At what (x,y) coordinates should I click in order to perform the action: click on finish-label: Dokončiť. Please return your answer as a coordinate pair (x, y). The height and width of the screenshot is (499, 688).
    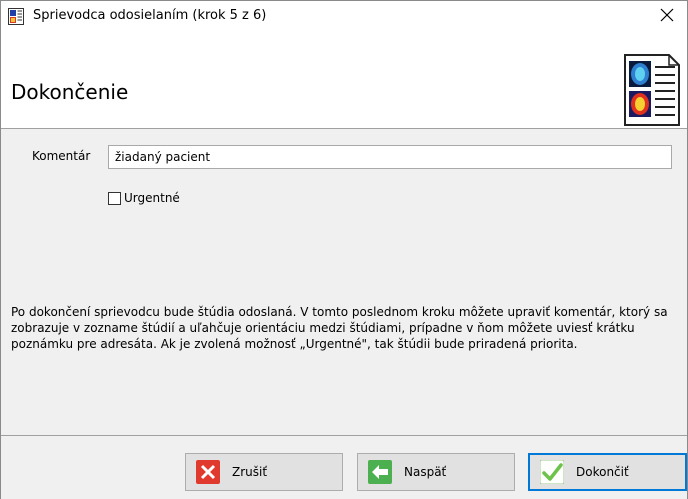
    Looking at the image, I should click on (602, 472).